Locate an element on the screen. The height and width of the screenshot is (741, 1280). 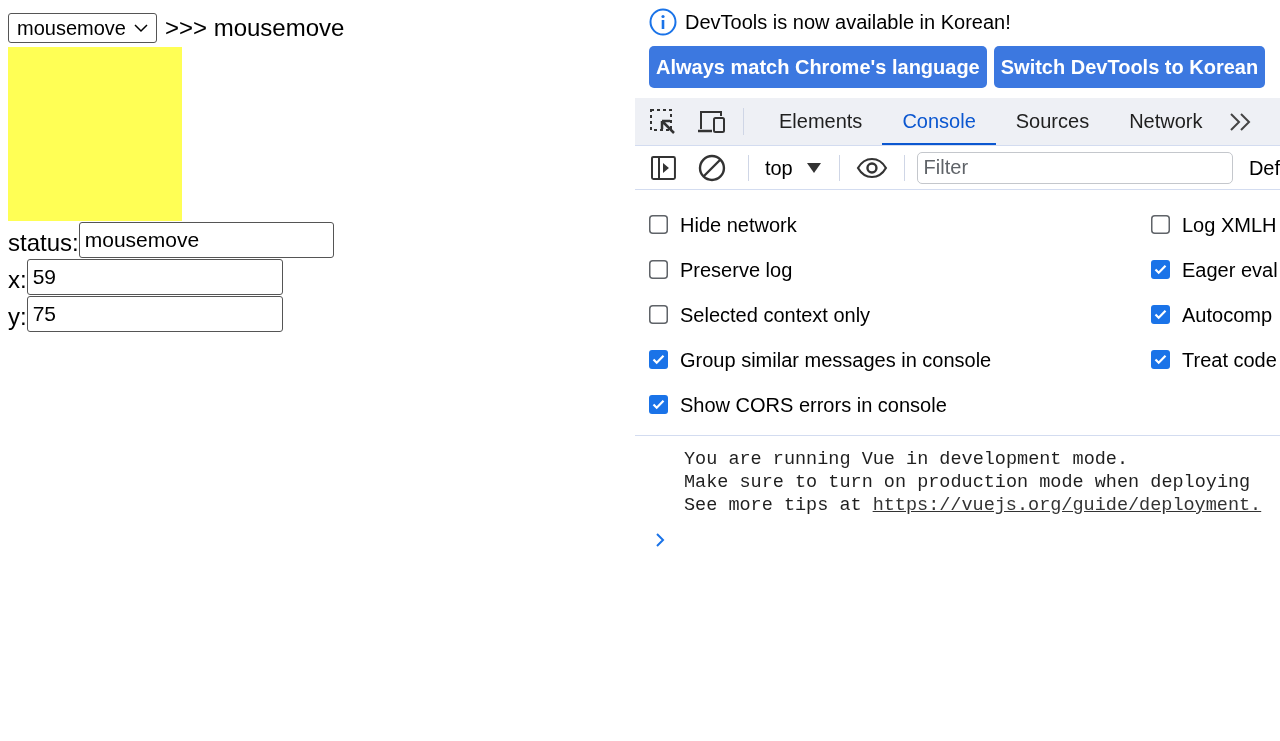
setting-label: Eager eval is located at coordinates (1230, 270).